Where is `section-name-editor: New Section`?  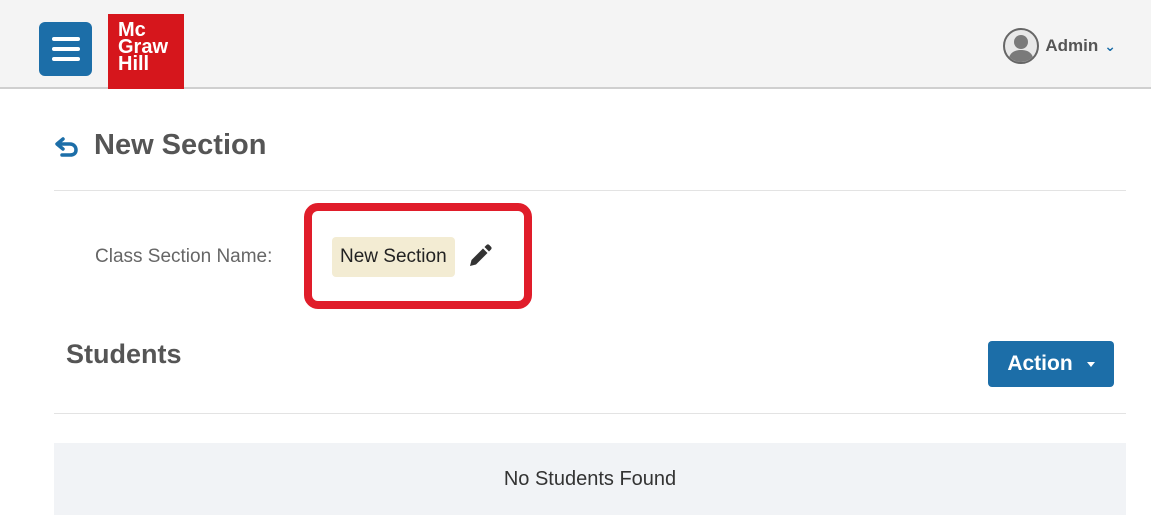
section-name-editor: New Section is located at coordinates (412, 257).